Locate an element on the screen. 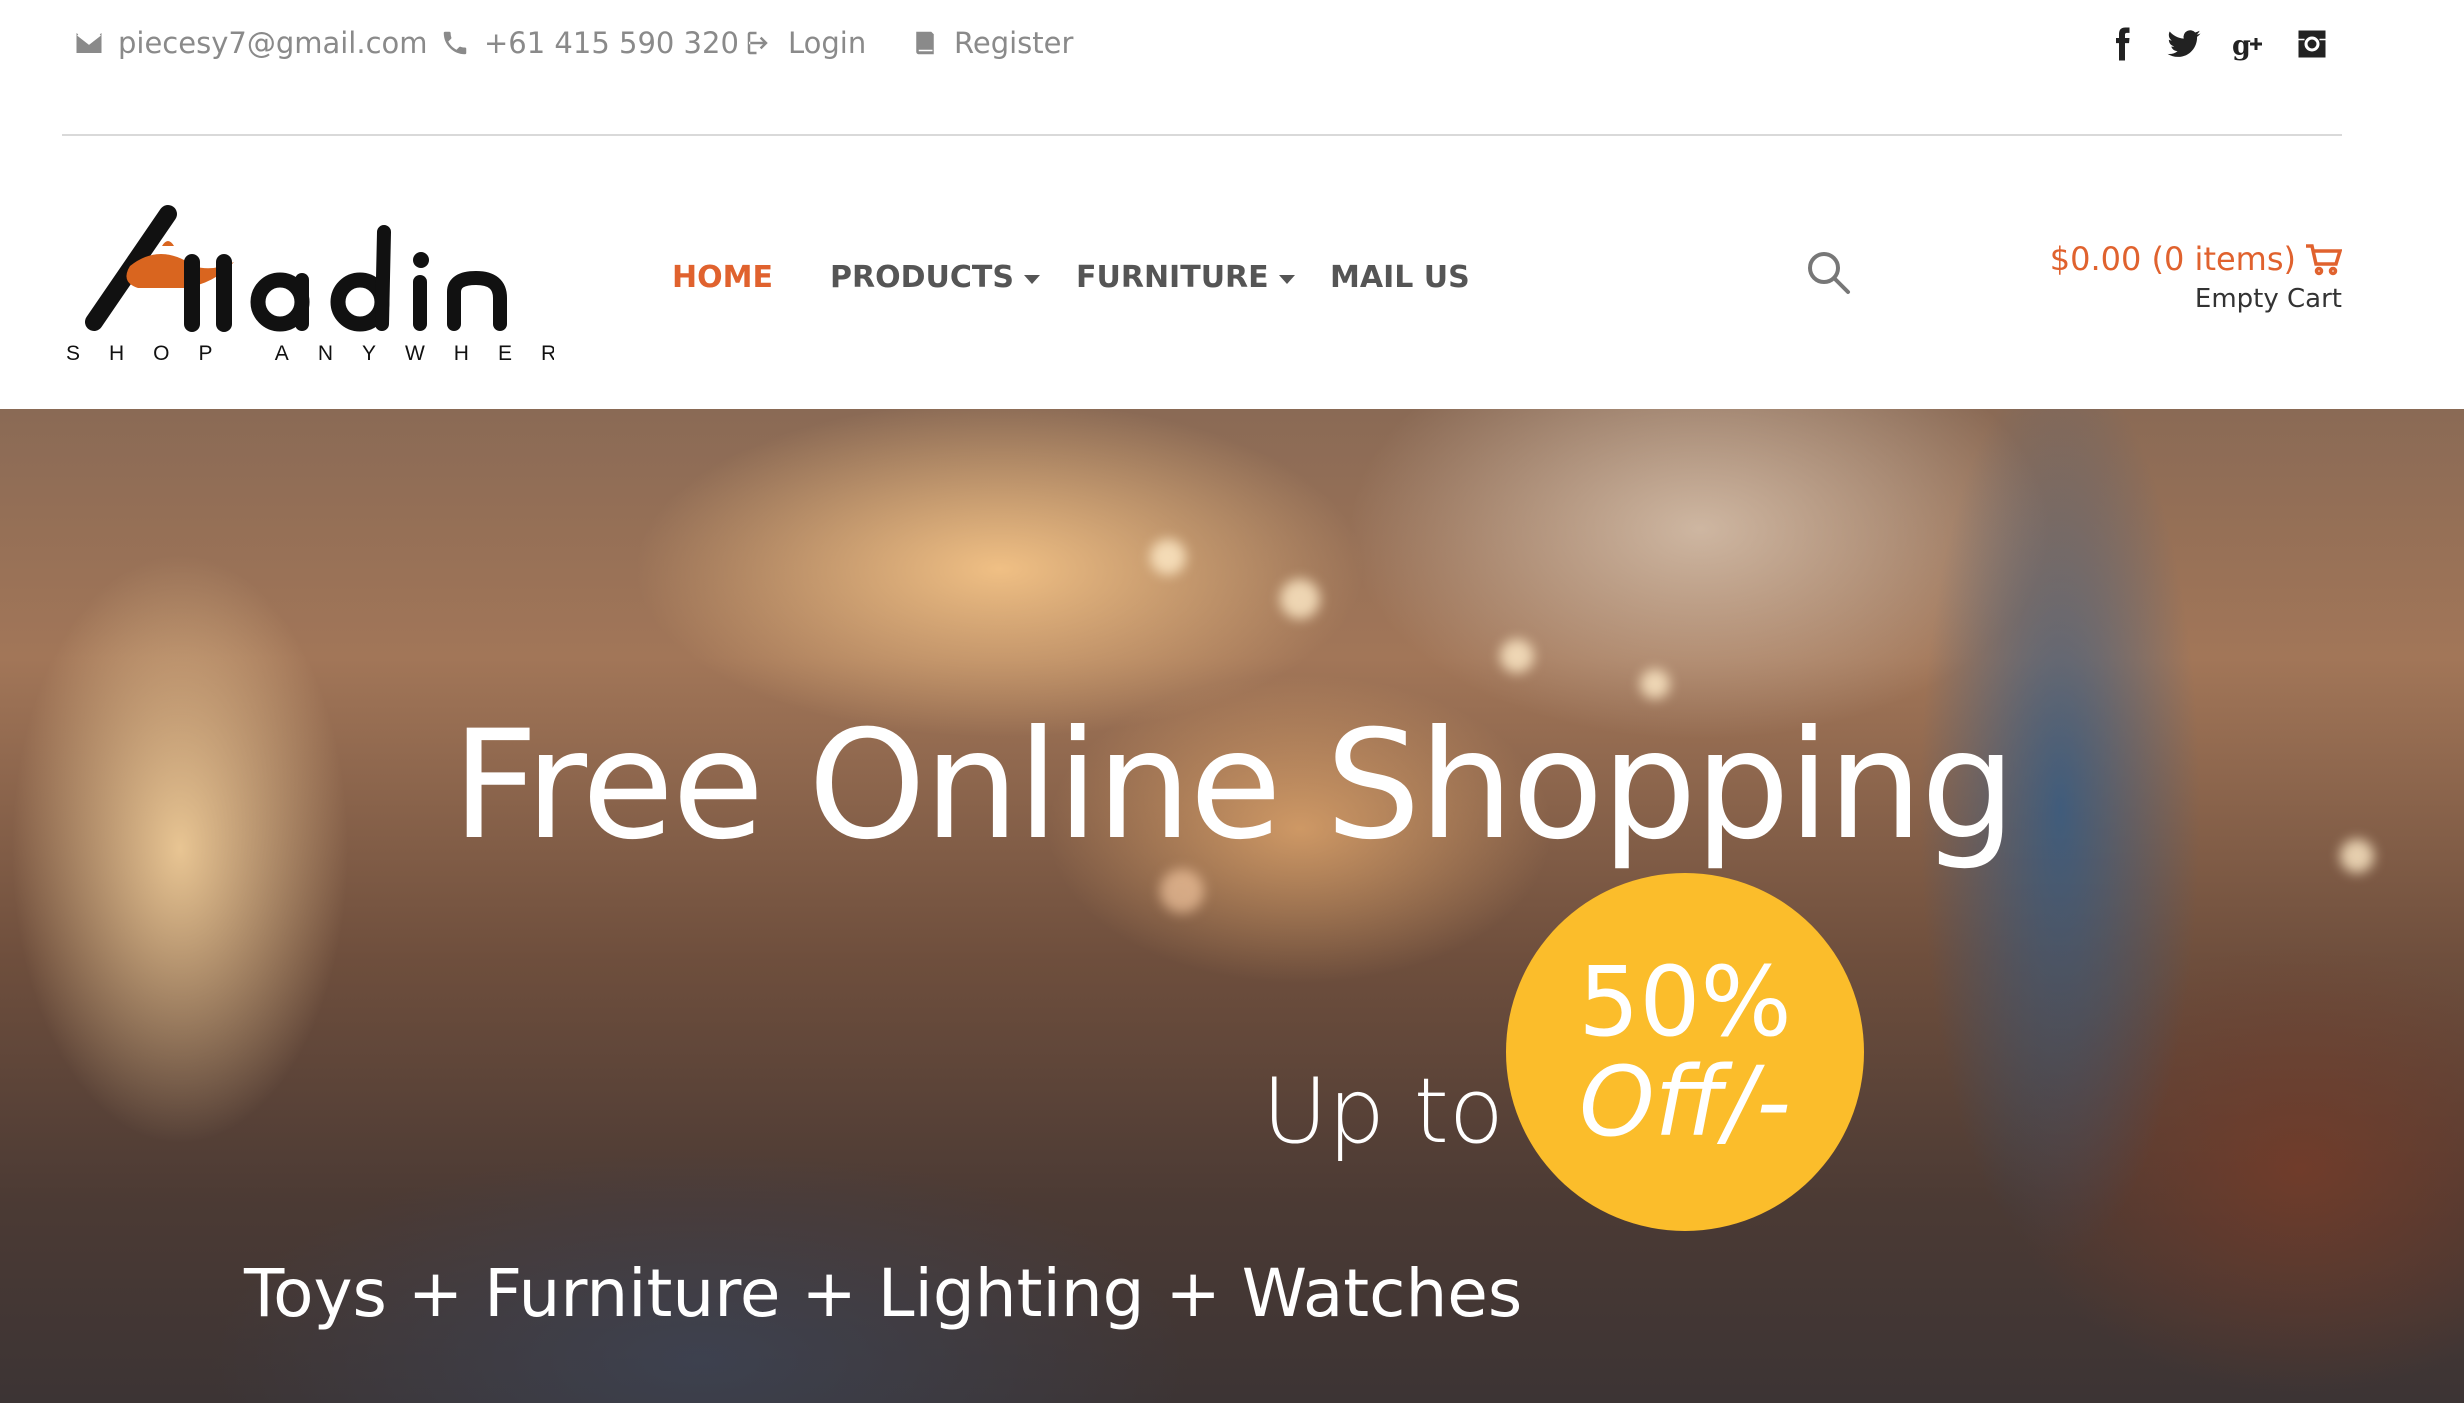  cart-total-text: $0.00 (0 items) is located at coordinates (2173, 259).